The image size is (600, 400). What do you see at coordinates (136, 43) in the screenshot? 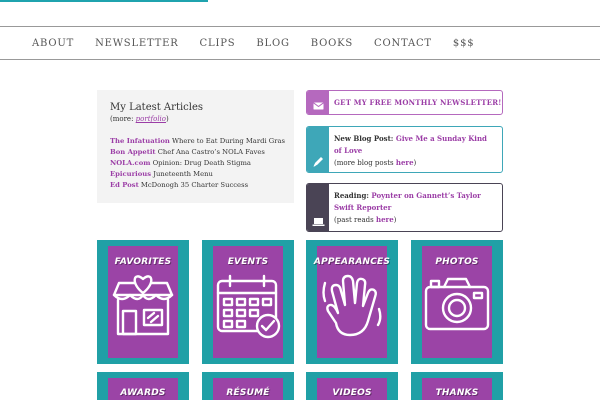
I see `nav-newsletter: NEWSLETTER` at bounding box center [136, 43].